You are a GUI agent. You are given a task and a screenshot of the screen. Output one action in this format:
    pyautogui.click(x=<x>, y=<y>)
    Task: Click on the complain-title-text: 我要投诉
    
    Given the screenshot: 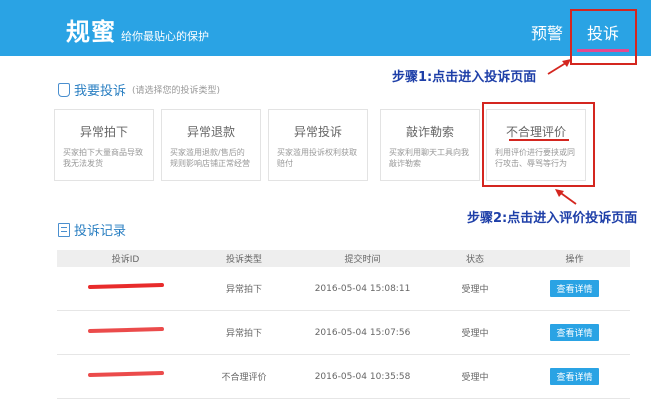 What is the action you would take?
    pyautogui.click(x=100, y=91)
    